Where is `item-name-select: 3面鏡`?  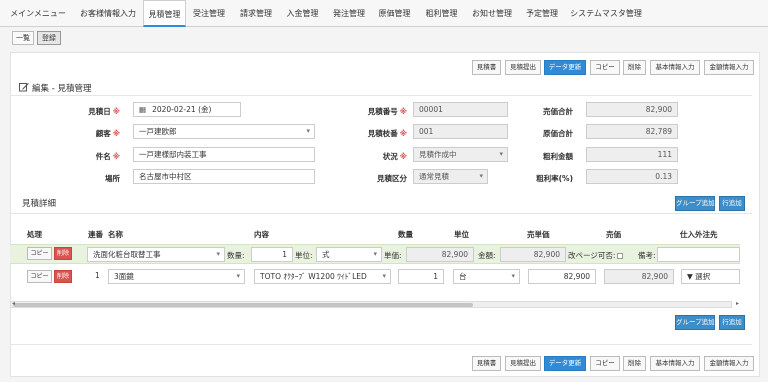 item-name-select: 3面鏡 is located at coordinates (176, 276).